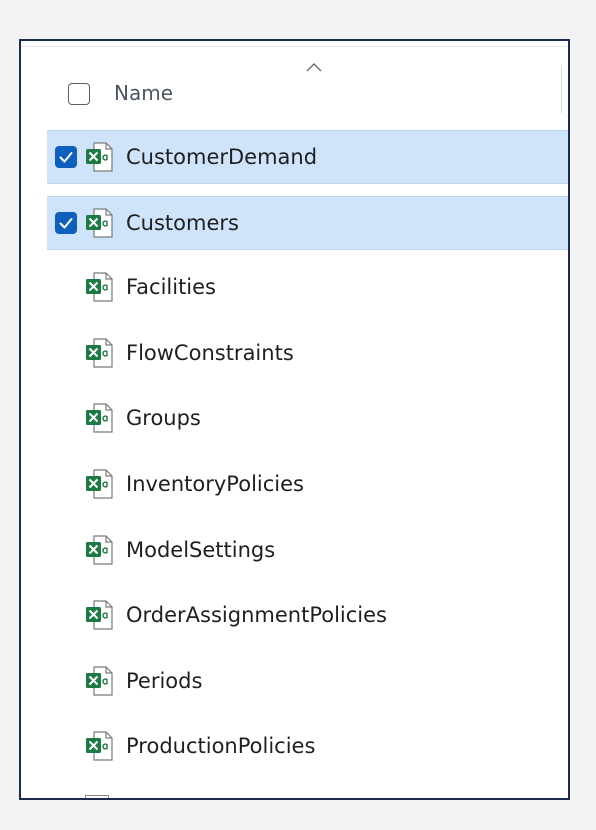  I want to click on sort-ascending-icon, so click(314, 67).